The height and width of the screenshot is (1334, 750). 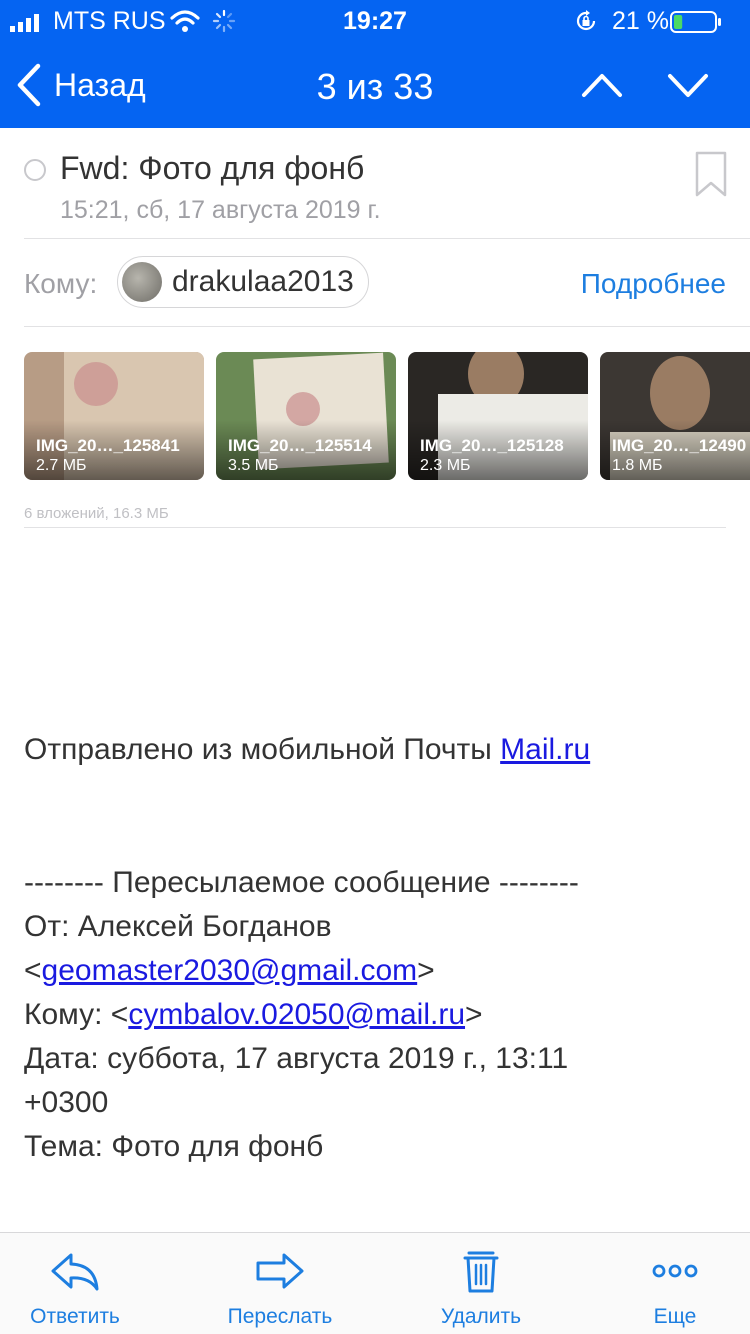 I want to click on forward-label: Переслать, so click(x=280, y=1316).